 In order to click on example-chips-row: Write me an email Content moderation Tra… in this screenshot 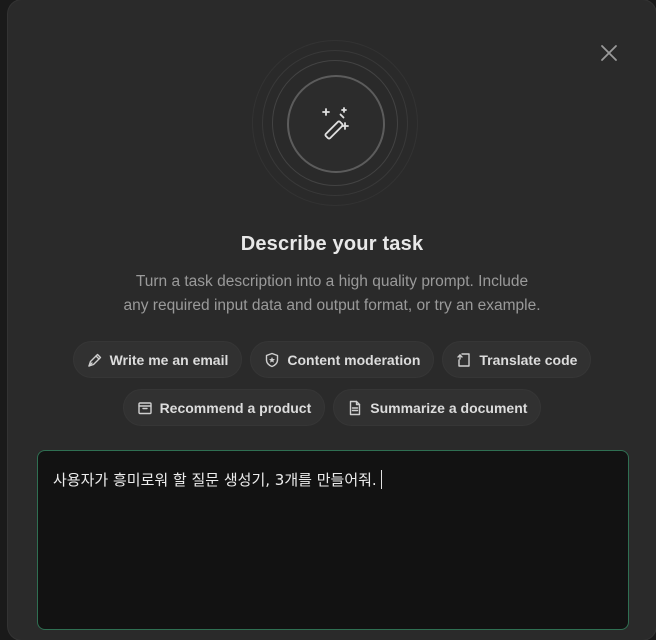, I will do `click(332, 359)`.